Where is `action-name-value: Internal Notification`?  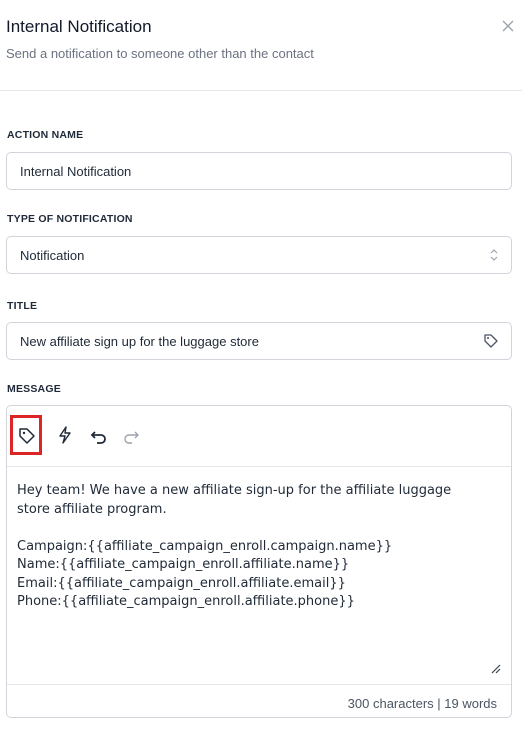
action-name-value: Internal Notification is located at coordinates (76, 171).